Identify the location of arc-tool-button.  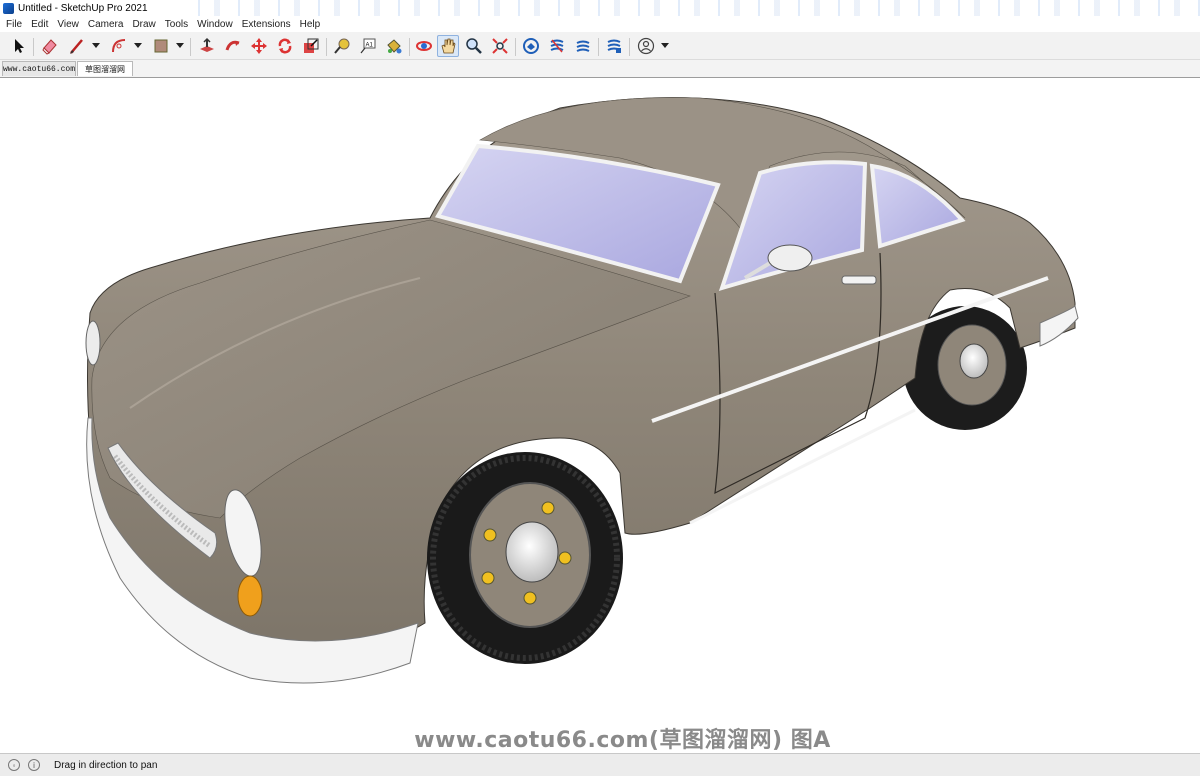
(119, 46).